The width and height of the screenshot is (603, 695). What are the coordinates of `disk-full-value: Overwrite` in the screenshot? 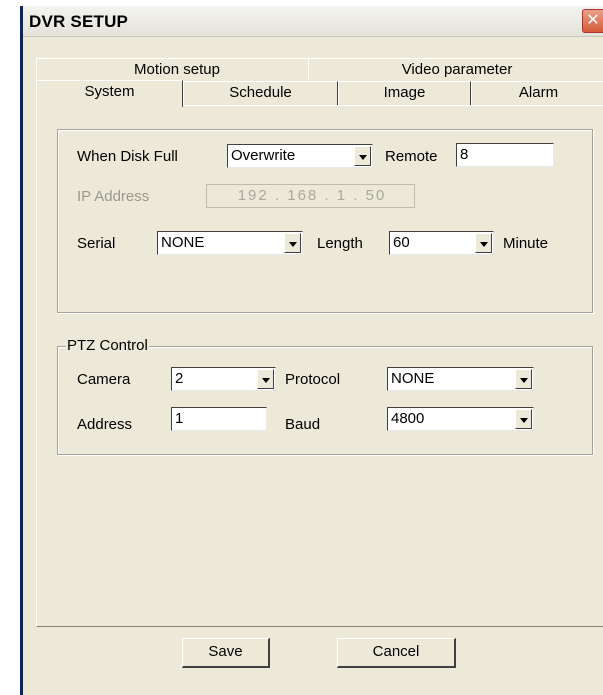 It's located at (263, 155).